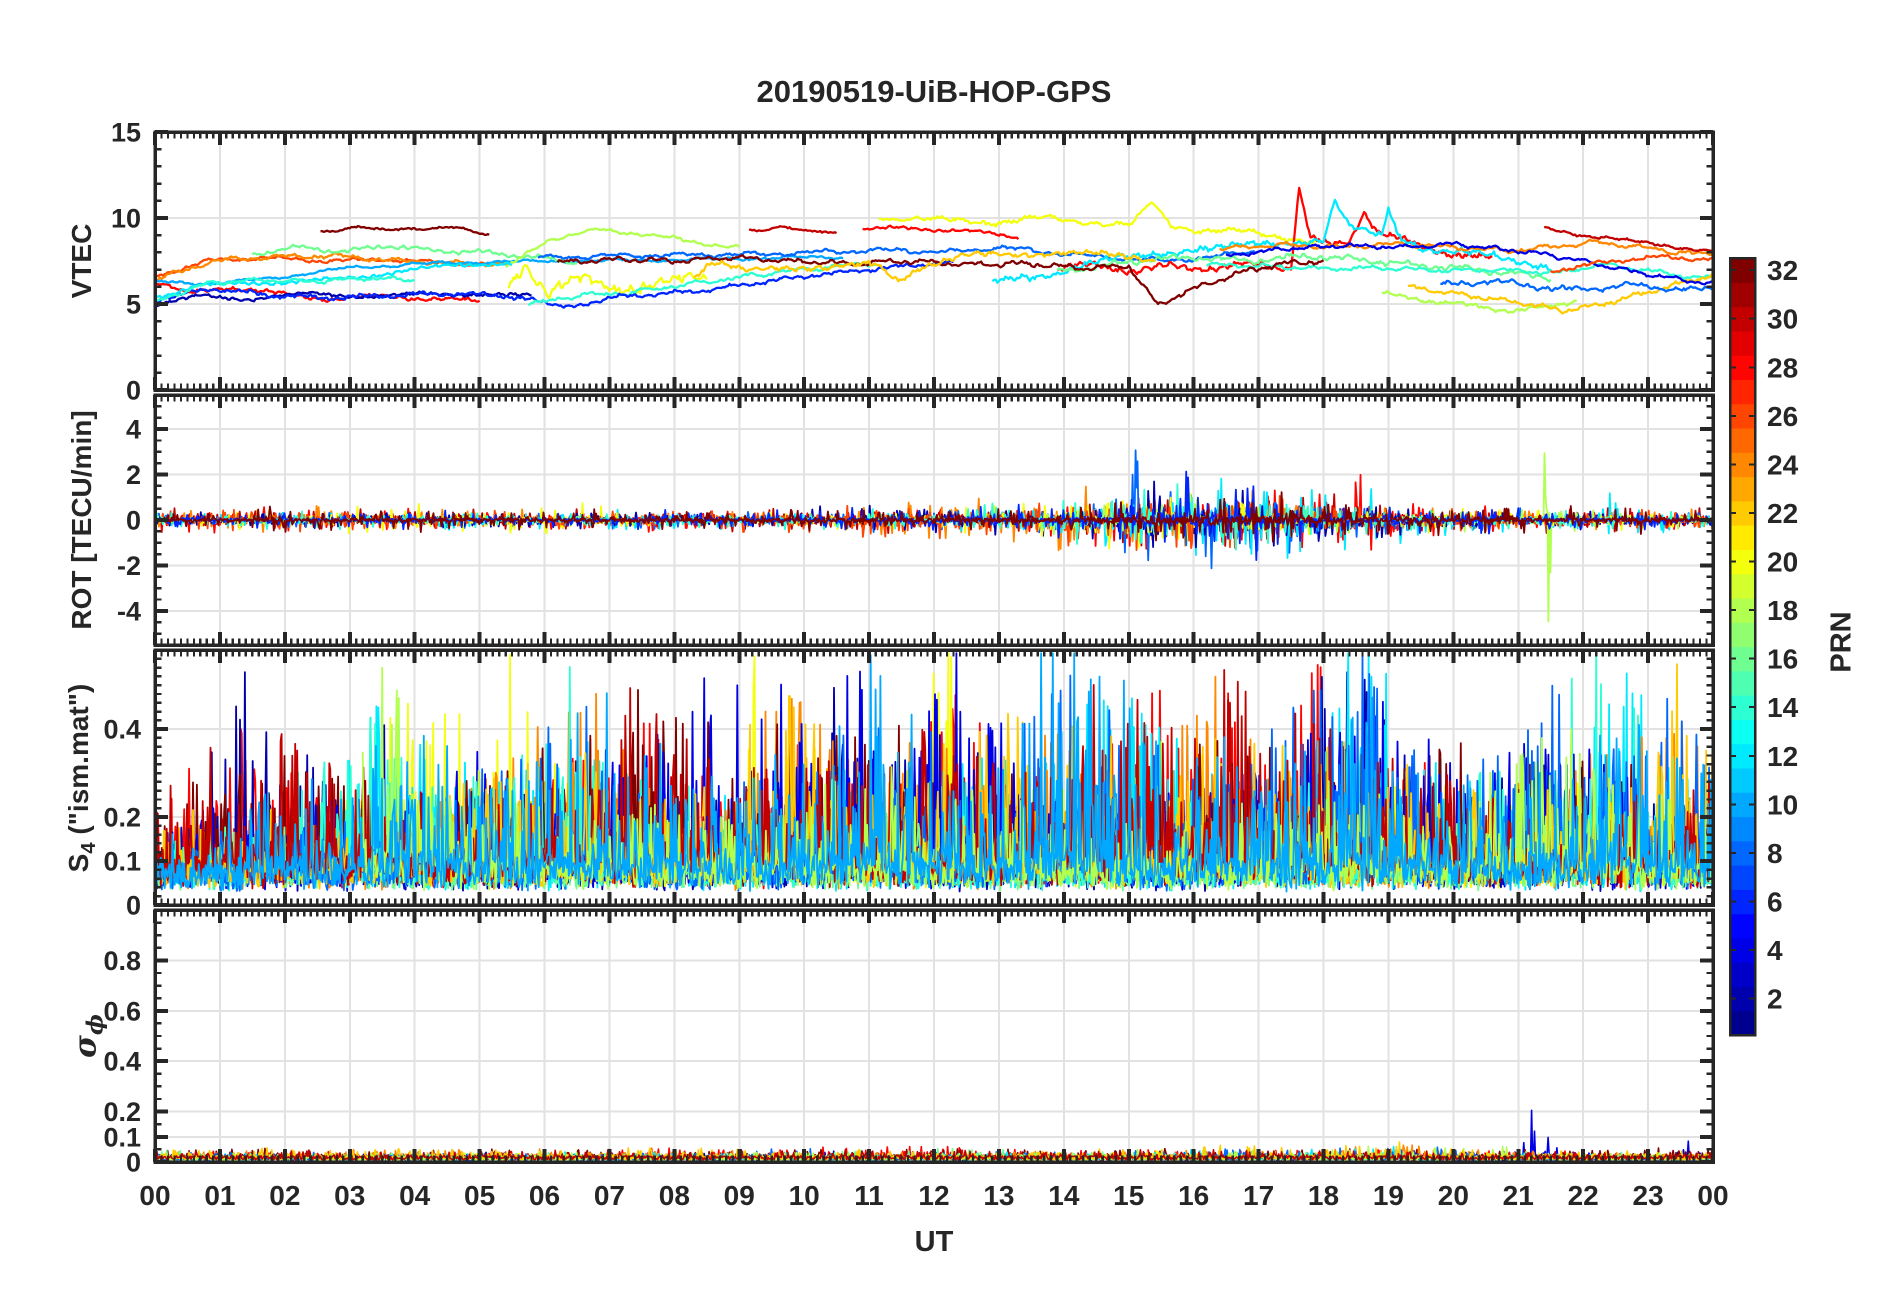 This screenshot has height=1292, width=1902. Describe the element at coordinates (129, 566) in the screenshot. I see `y-tick-label: -2` at that location.